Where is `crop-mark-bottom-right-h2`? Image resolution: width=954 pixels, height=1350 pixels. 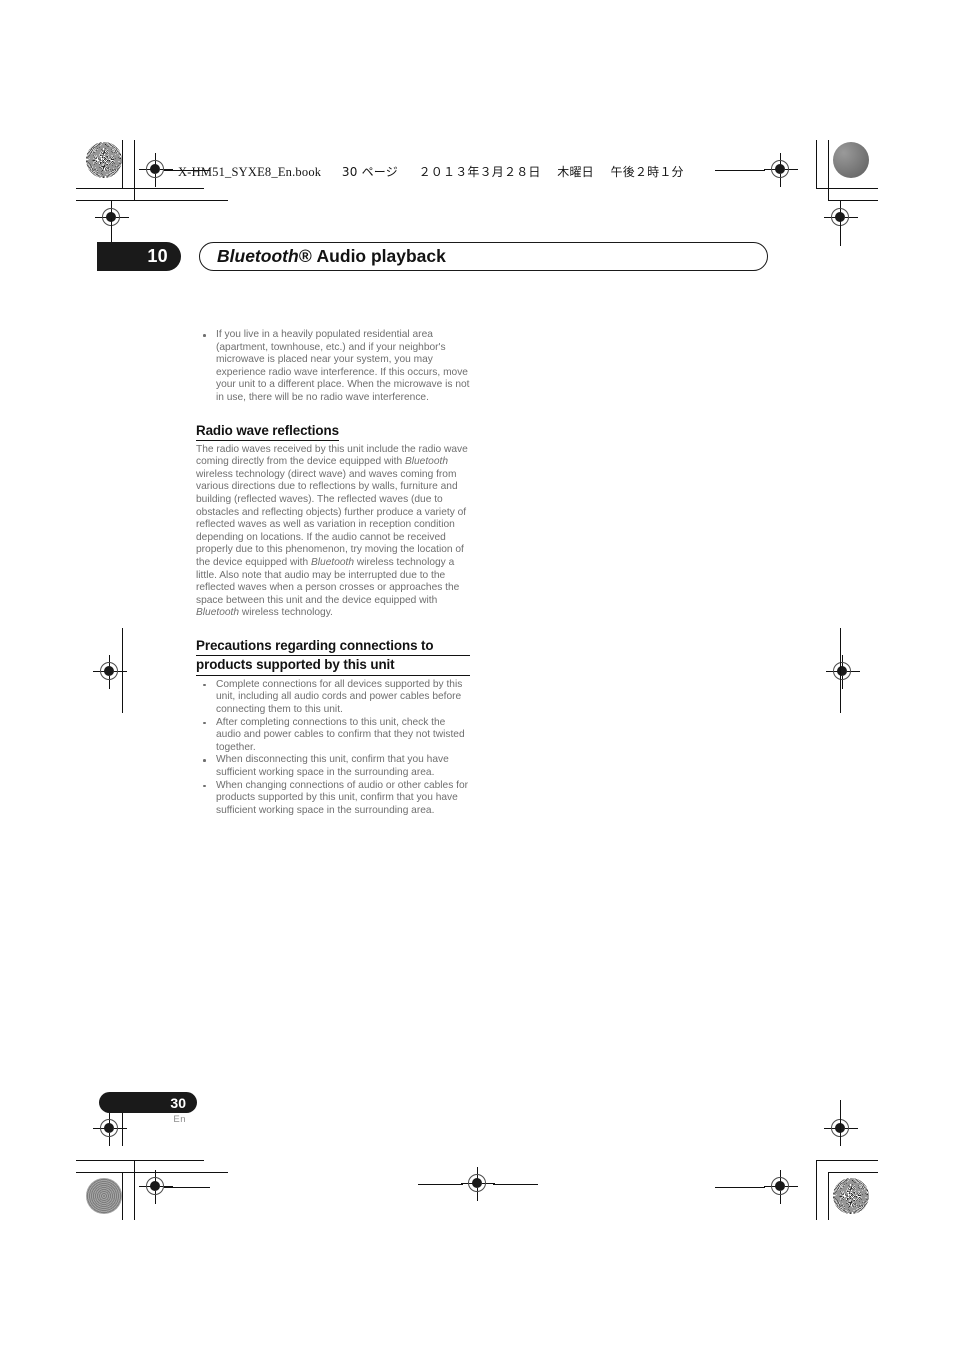 crop-mark-bottom-right-h2 is located at coordinates (853, 1173).